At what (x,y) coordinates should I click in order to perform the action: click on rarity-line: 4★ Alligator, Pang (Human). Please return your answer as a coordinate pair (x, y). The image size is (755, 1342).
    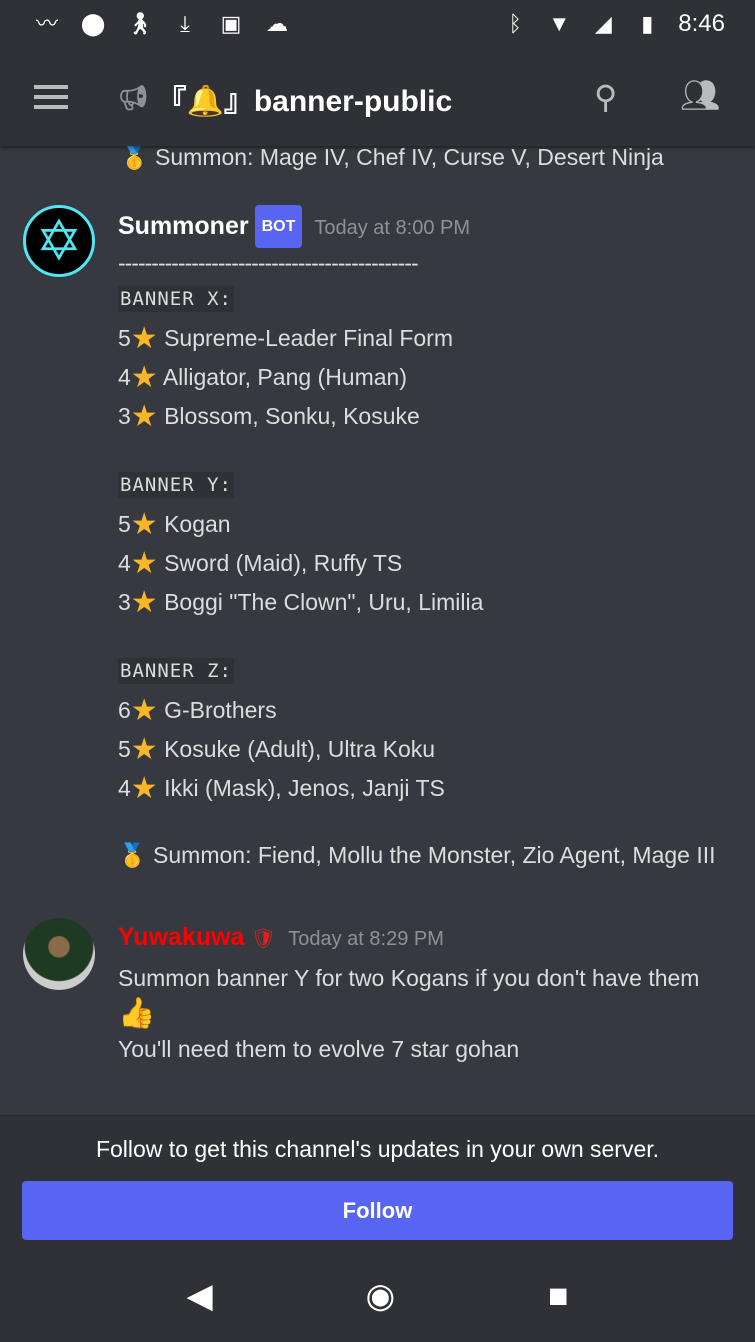
    Looking at the image, I should click on (423, 377).